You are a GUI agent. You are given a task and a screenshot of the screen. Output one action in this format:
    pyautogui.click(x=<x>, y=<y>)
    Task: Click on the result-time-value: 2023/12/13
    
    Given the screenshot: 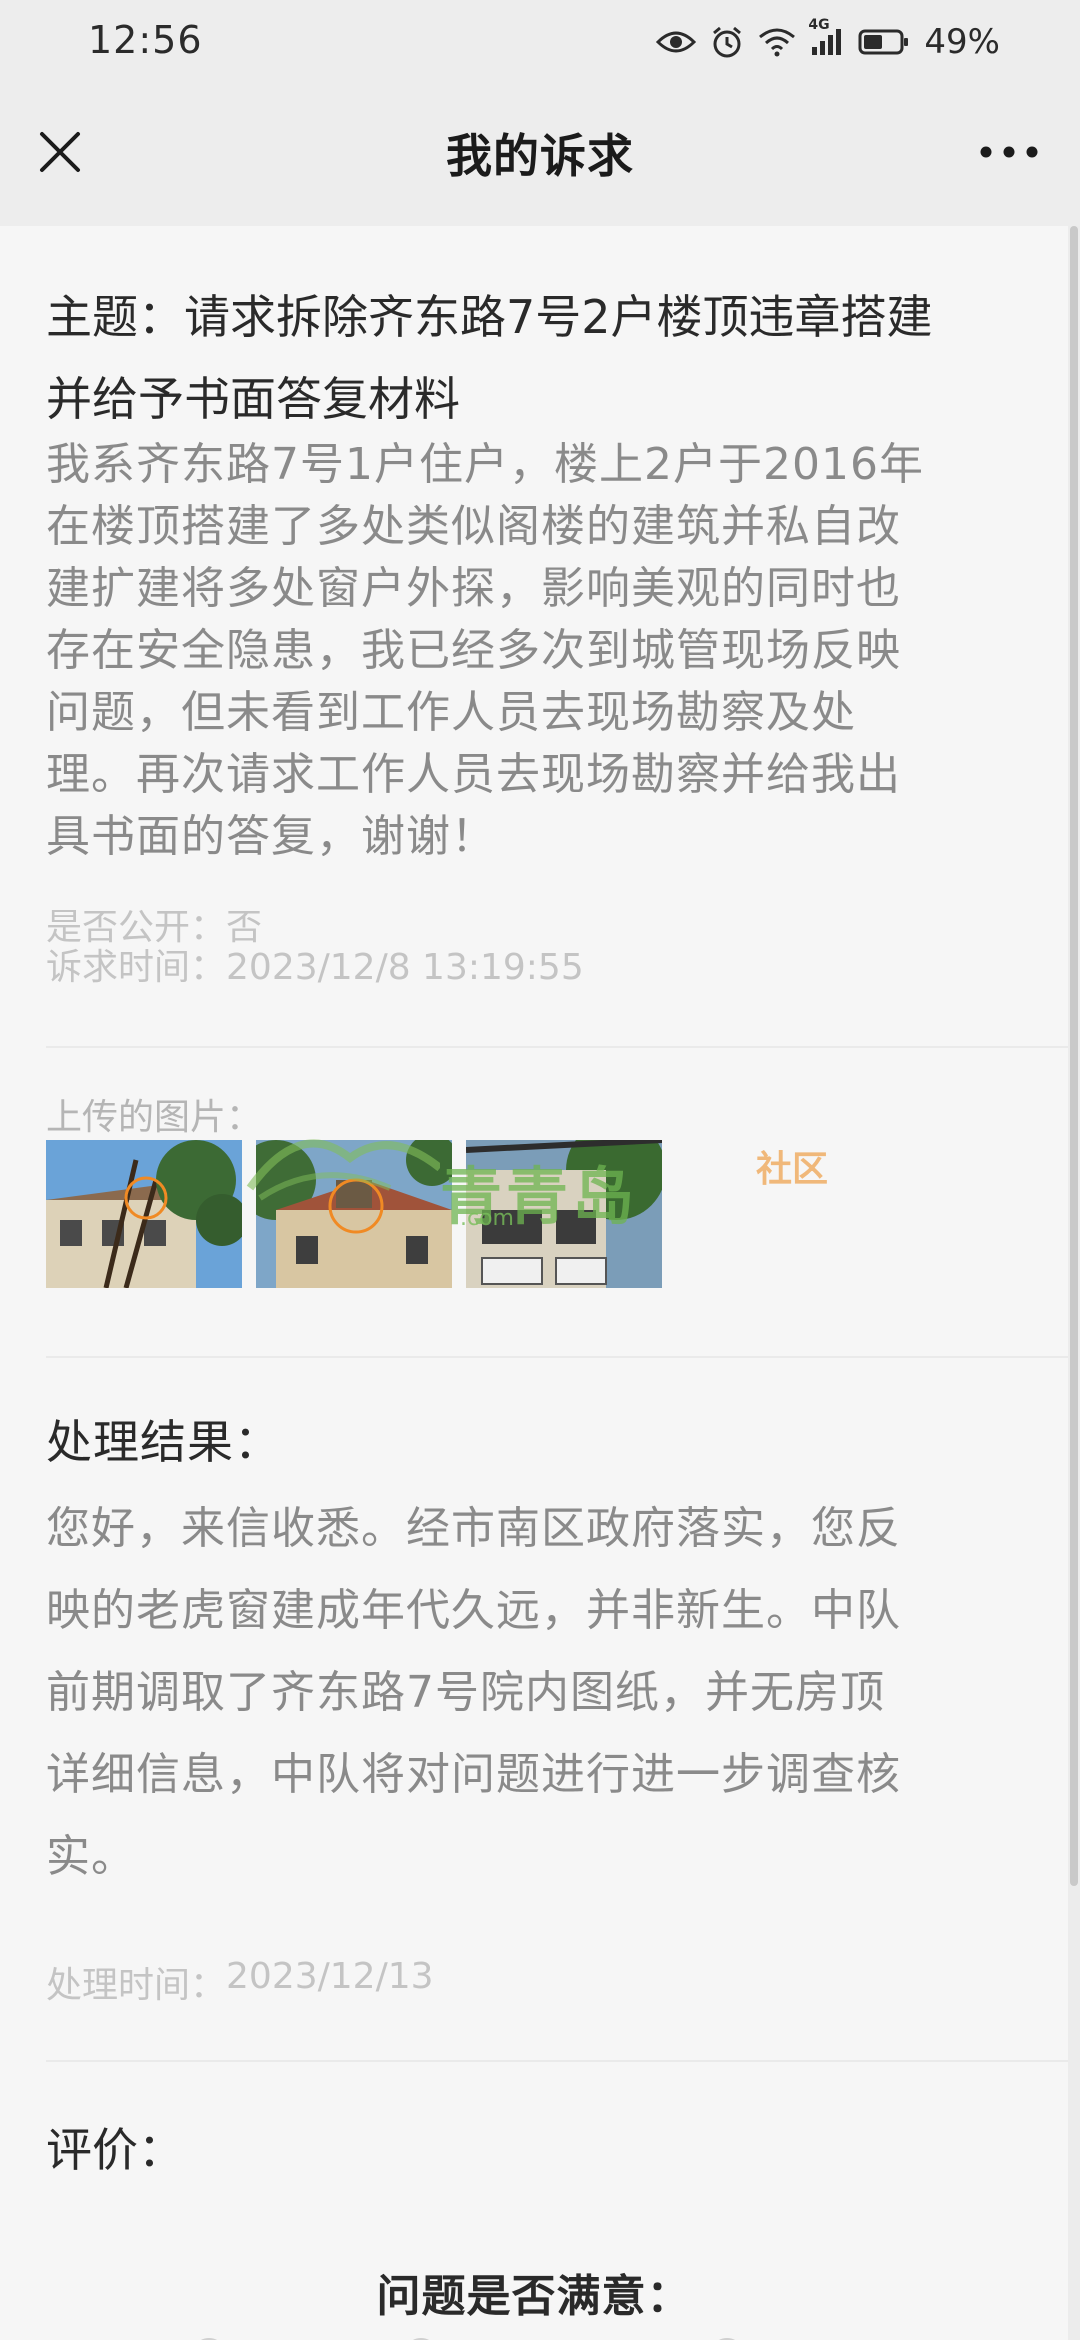 What is the action you would take?
    pyautogui.click(x=330, y=1976)
    